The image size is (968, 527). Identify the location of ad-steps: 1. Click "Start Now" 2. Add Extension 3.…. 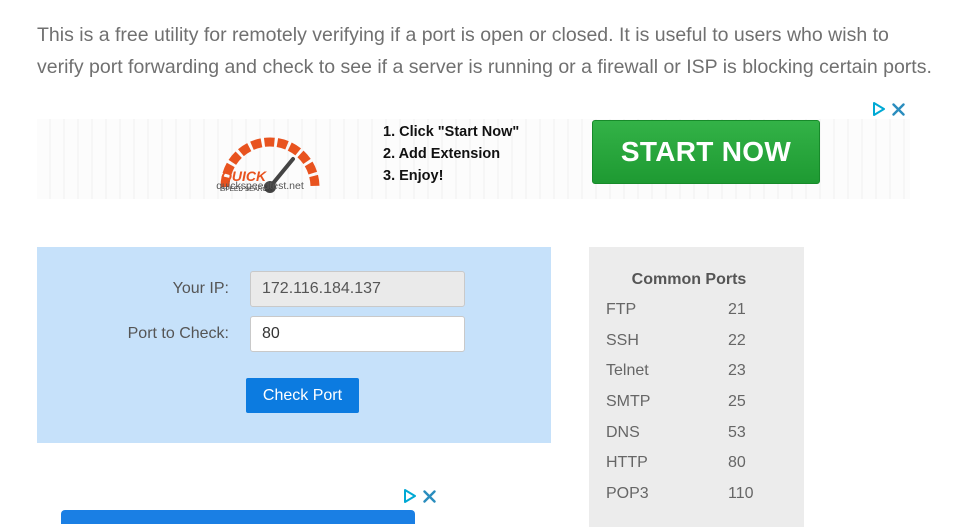
(451, 154).